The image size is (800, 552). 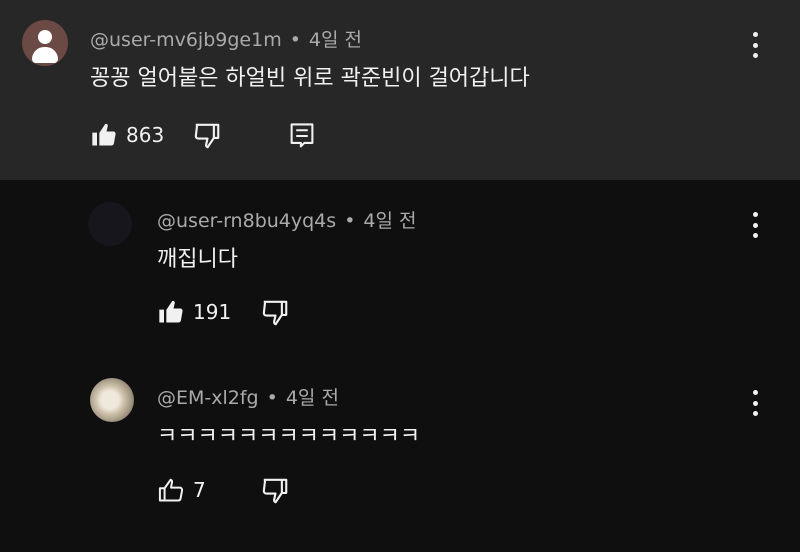 I want to click on comment-meta: @user-rn8bu4yq4s • 4일 전, so click(x=287, y=219).